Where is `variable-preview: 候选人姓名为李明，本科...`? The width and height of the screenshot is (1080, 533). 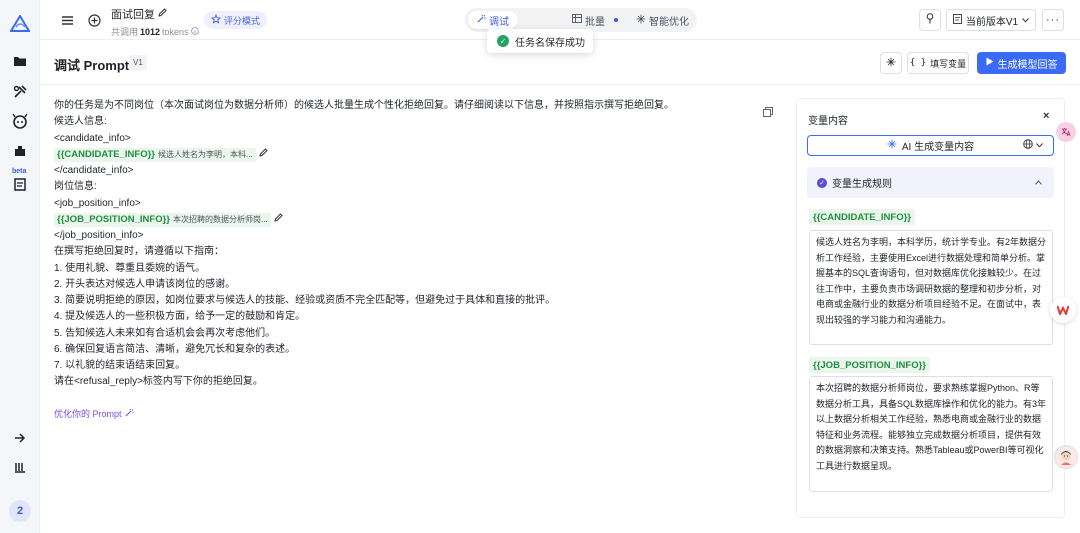 variable-preview: 候选人姓名为李明，本科... is located at coordinates (205, 154).